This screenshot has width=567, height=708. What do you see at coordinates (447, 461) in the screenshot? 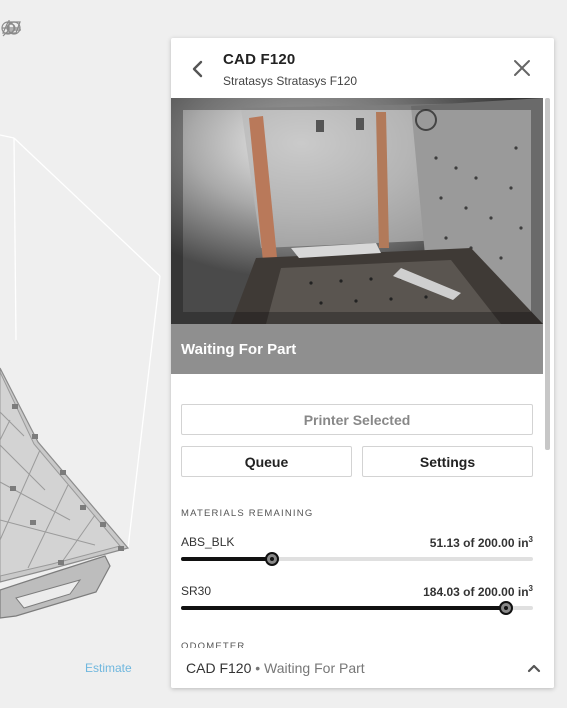
I see `settings-button: Settings` at bounding box center [447, 461].